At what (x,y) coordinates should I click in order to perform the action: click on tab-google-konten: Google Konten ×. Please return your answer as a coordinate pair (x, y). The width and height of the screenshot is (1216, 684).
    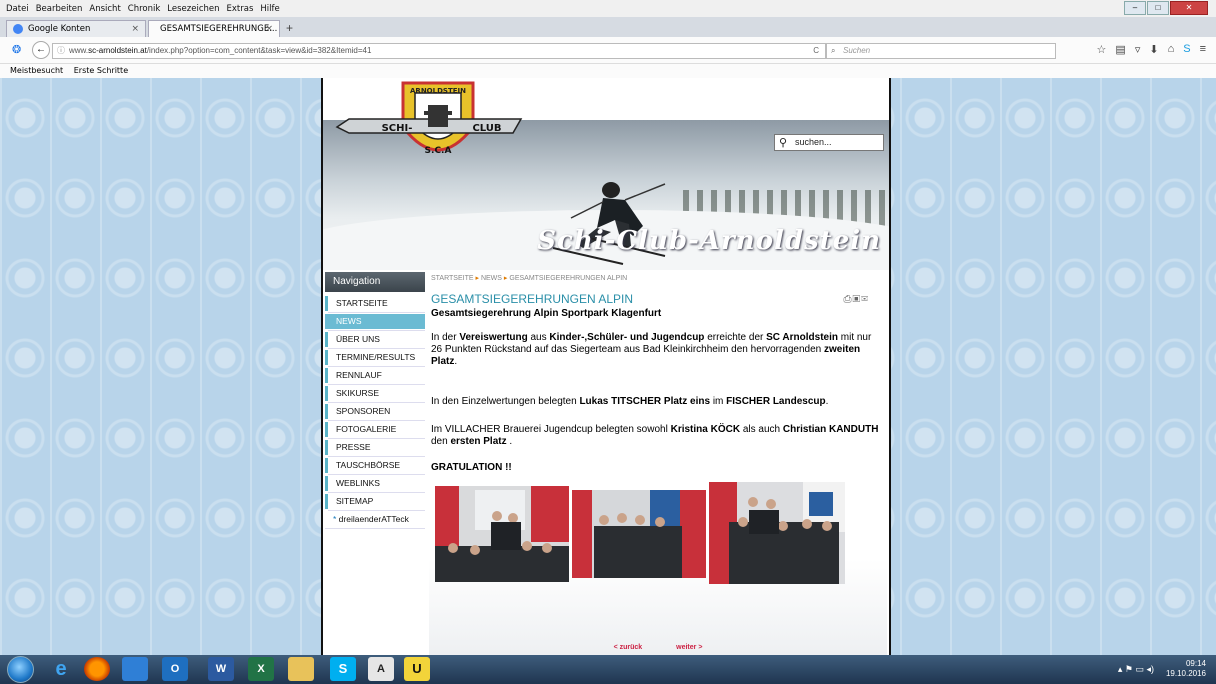
    Looking at the image, I should click on (76, 28).